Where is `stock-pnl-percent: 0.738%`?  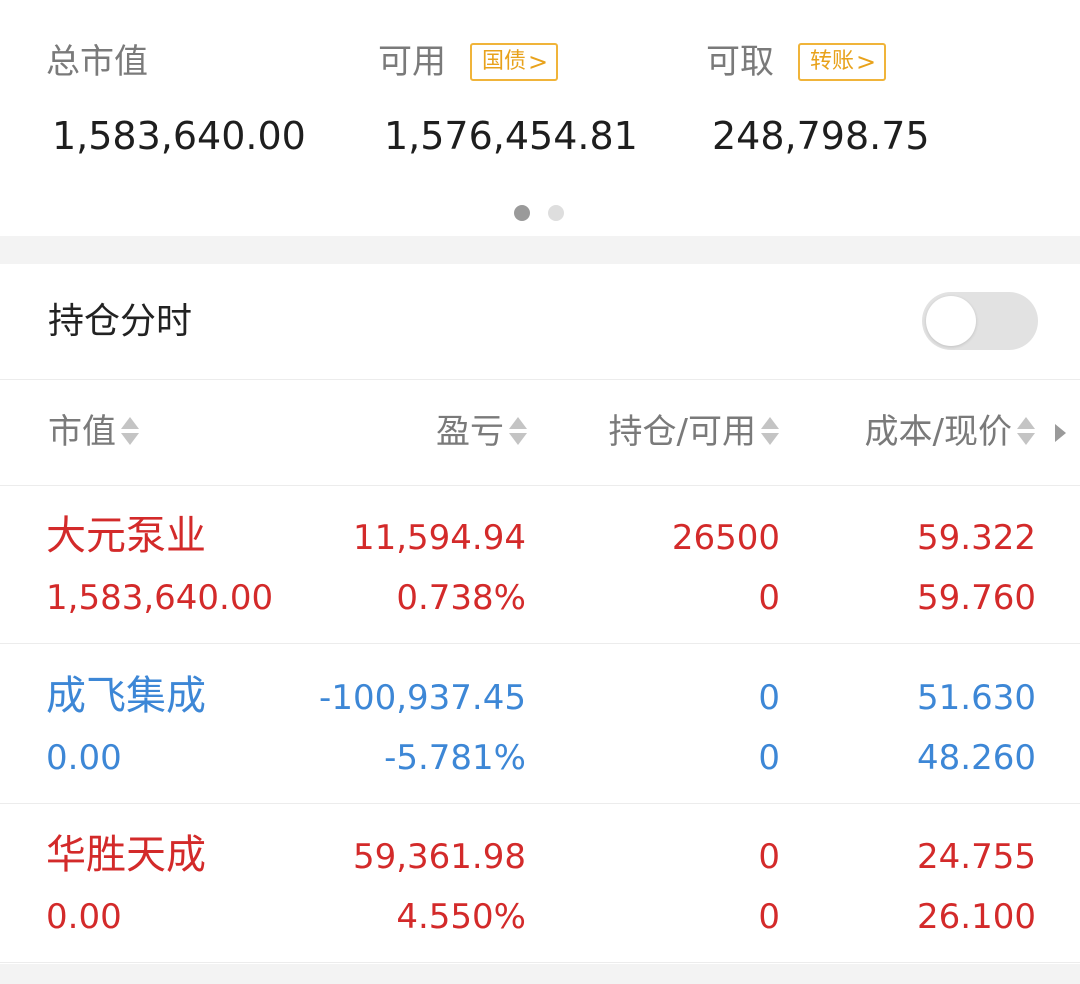
stock-pnl-percent: 0.738% is located at coordinates (461, 598).